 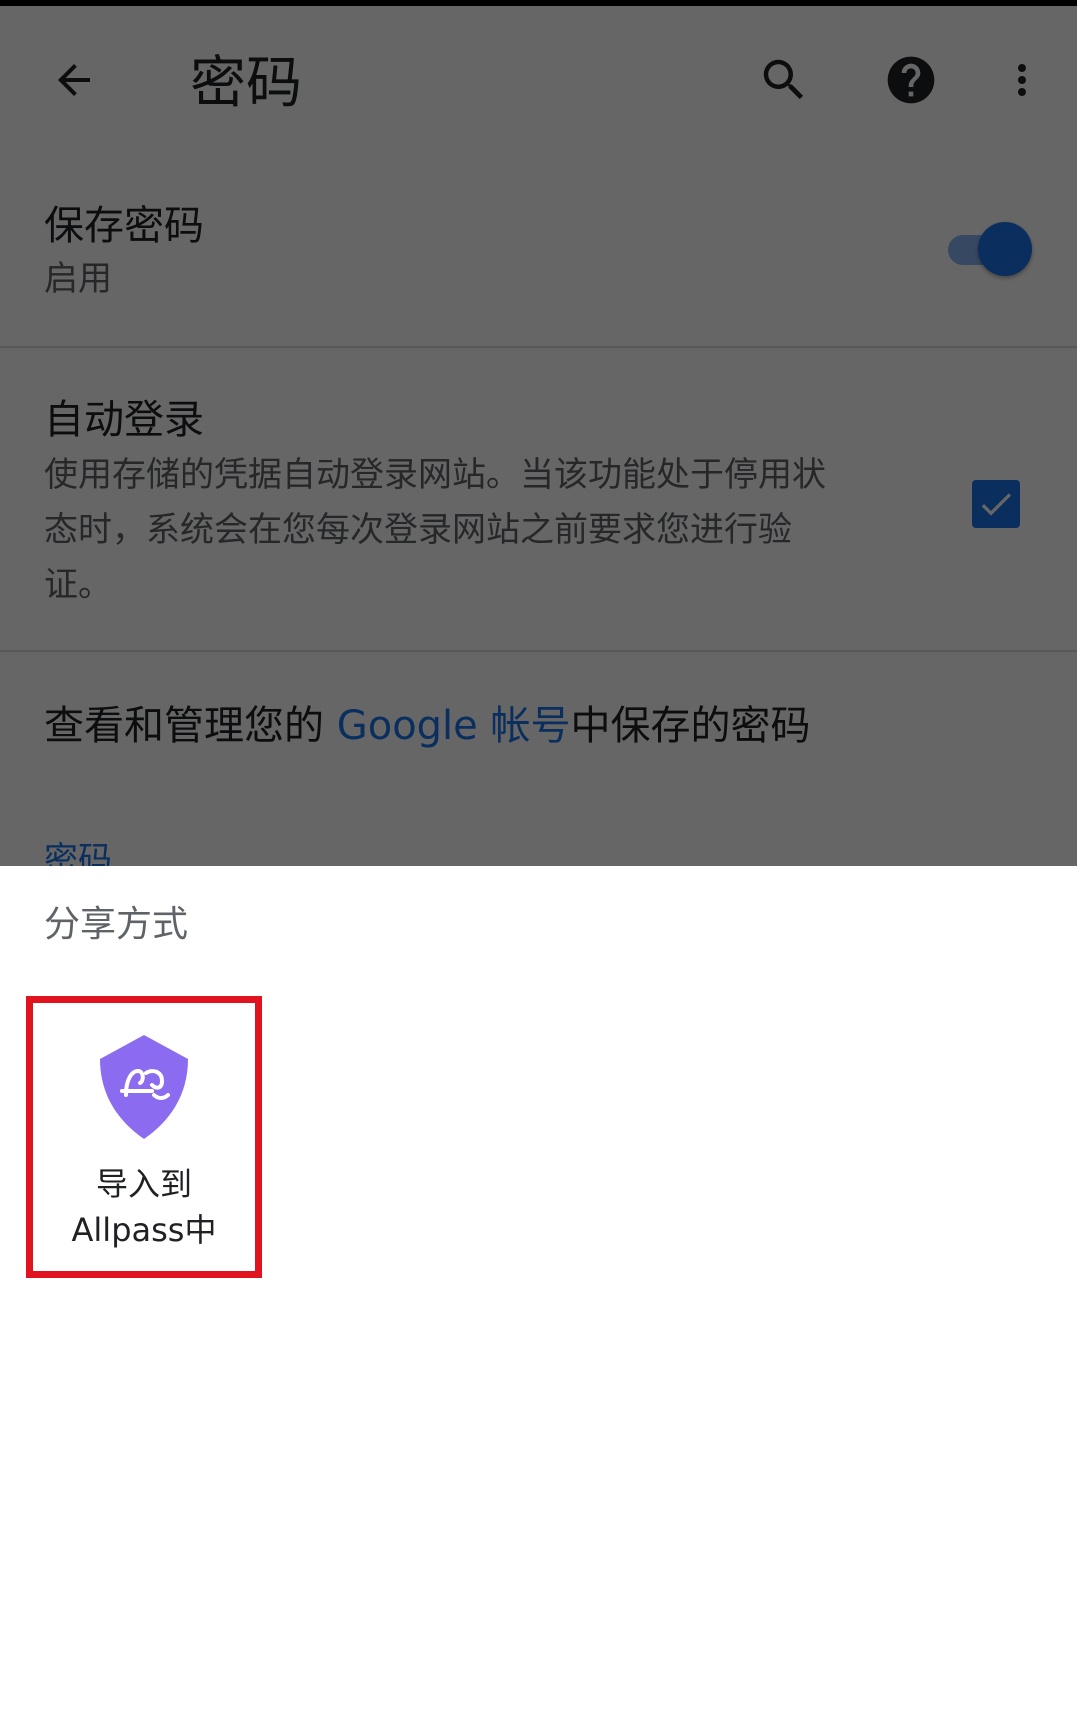 I want to click on manage-passwords-text: 查看和管理您的 Google 帐号中保存的密码, so click(x=427, y=726).